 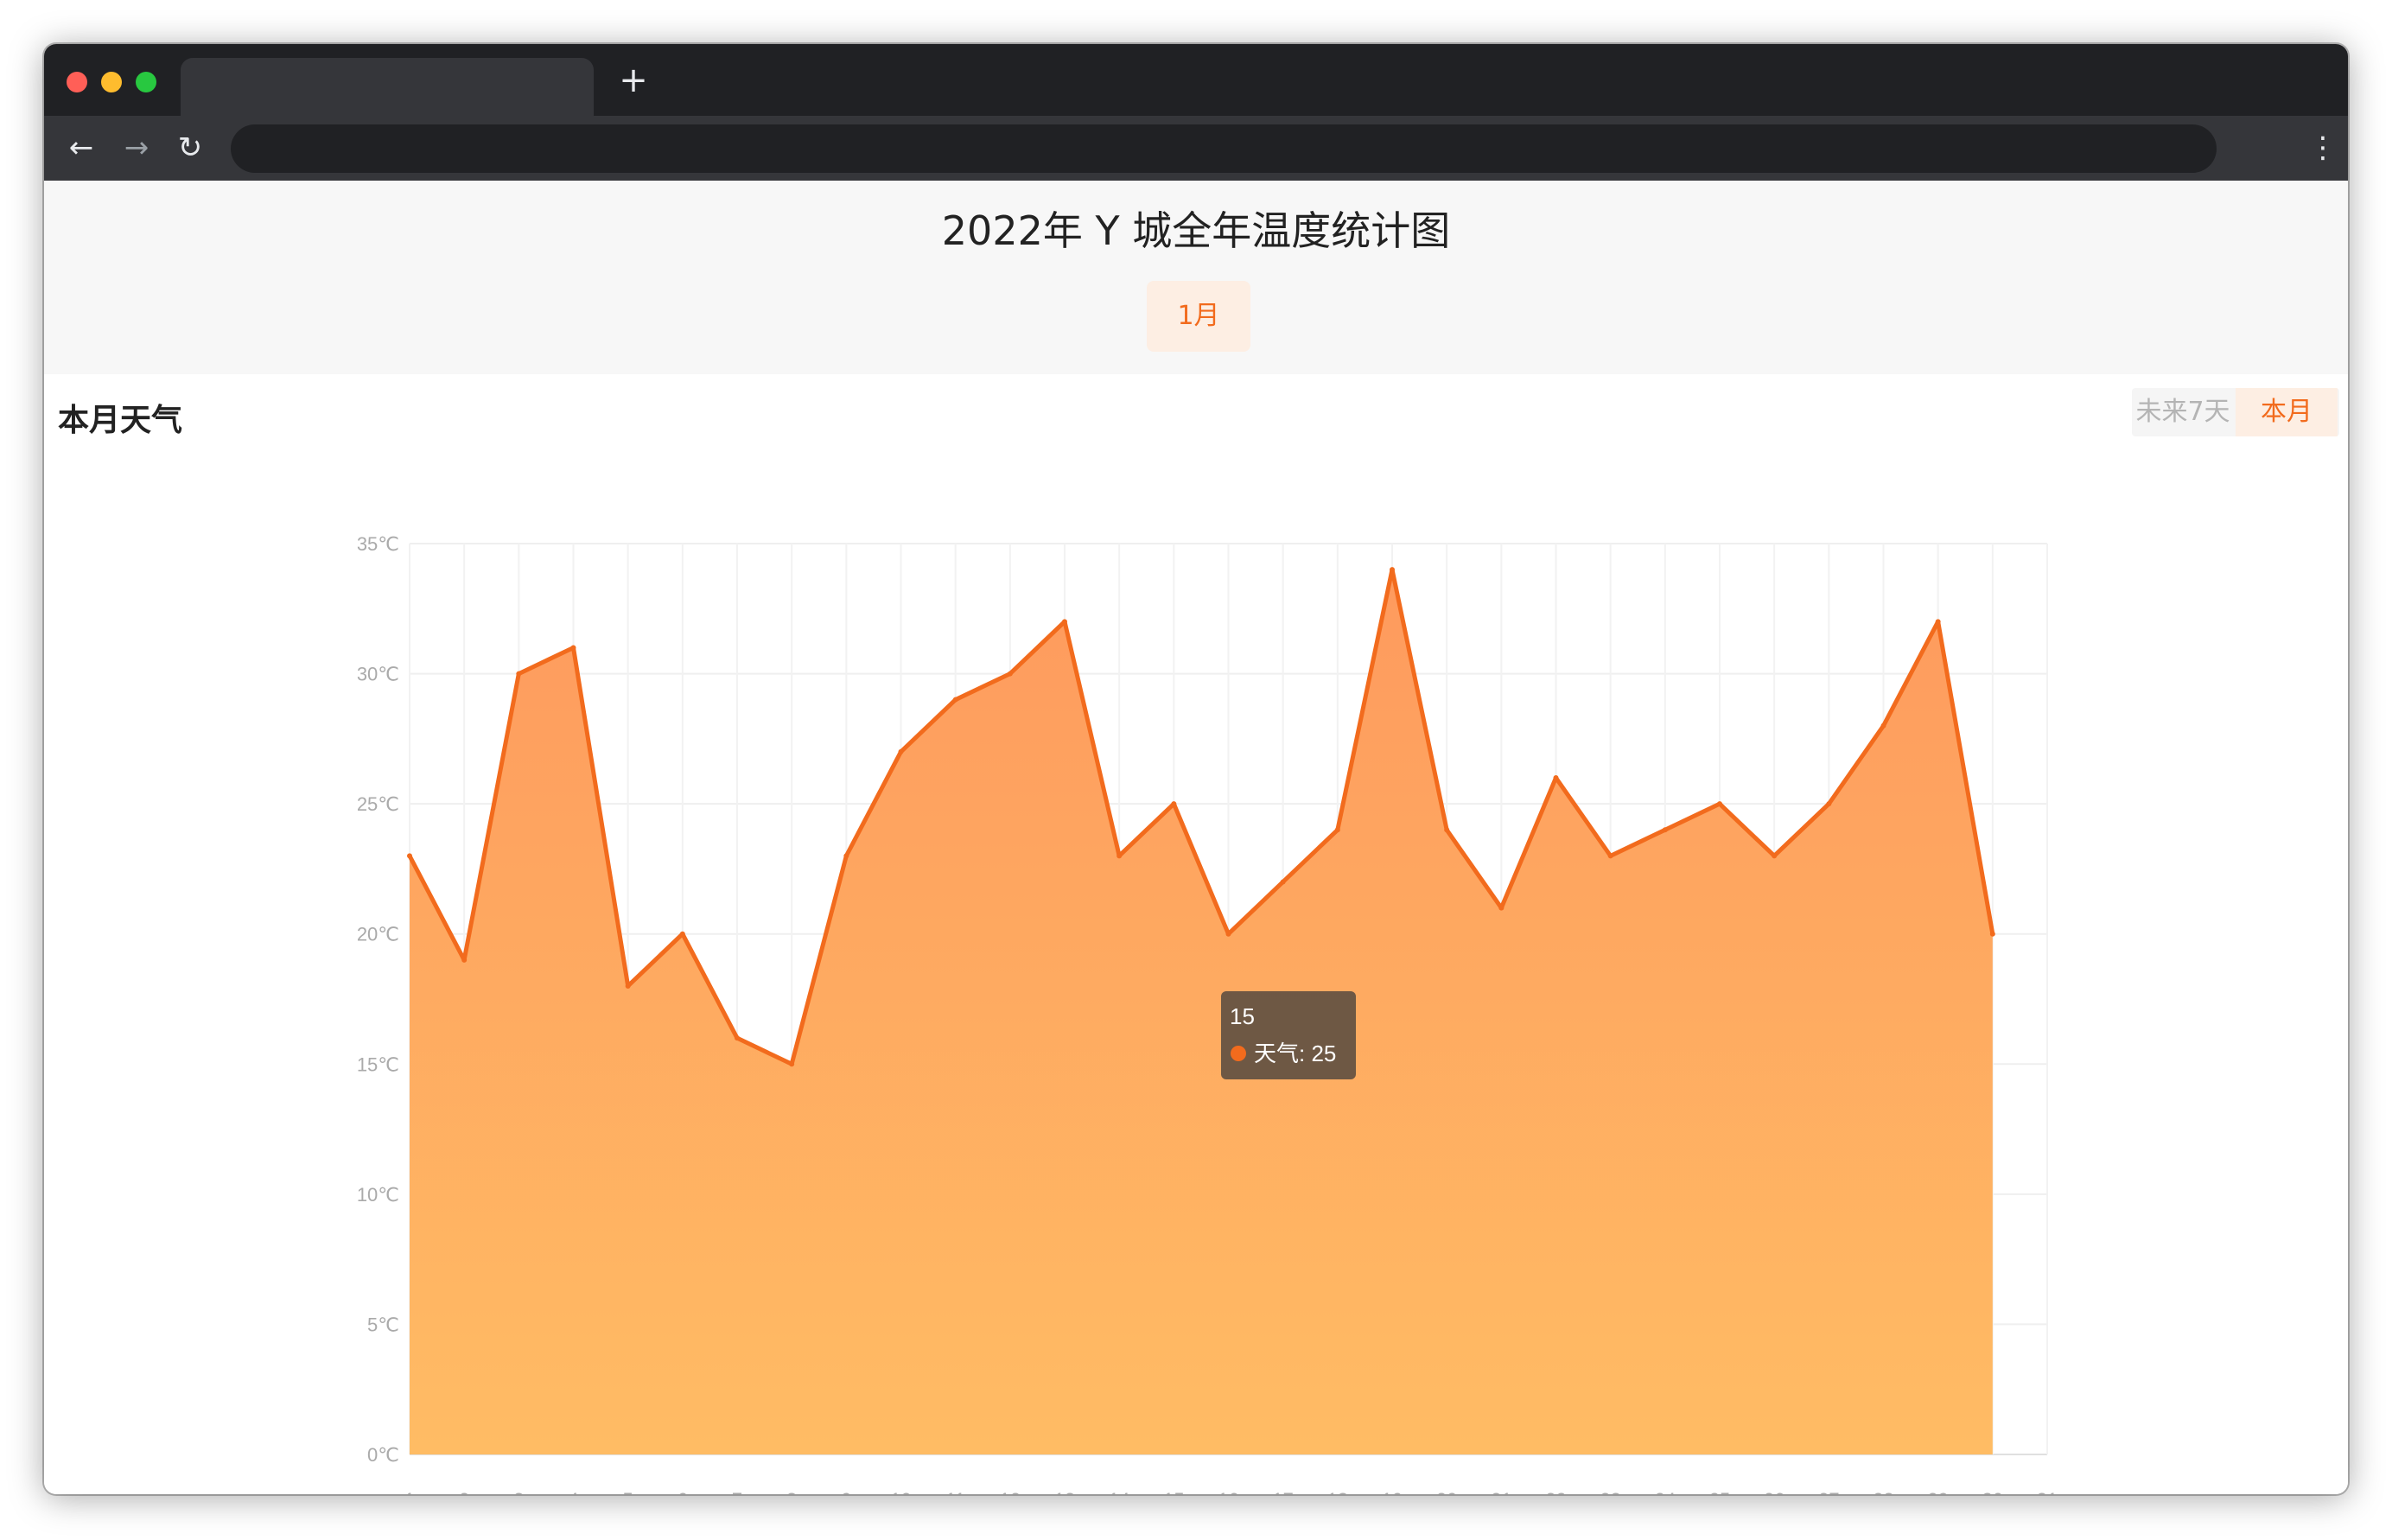 I want to click on x-tick-label: 24, so click(x=1665, y=1491).